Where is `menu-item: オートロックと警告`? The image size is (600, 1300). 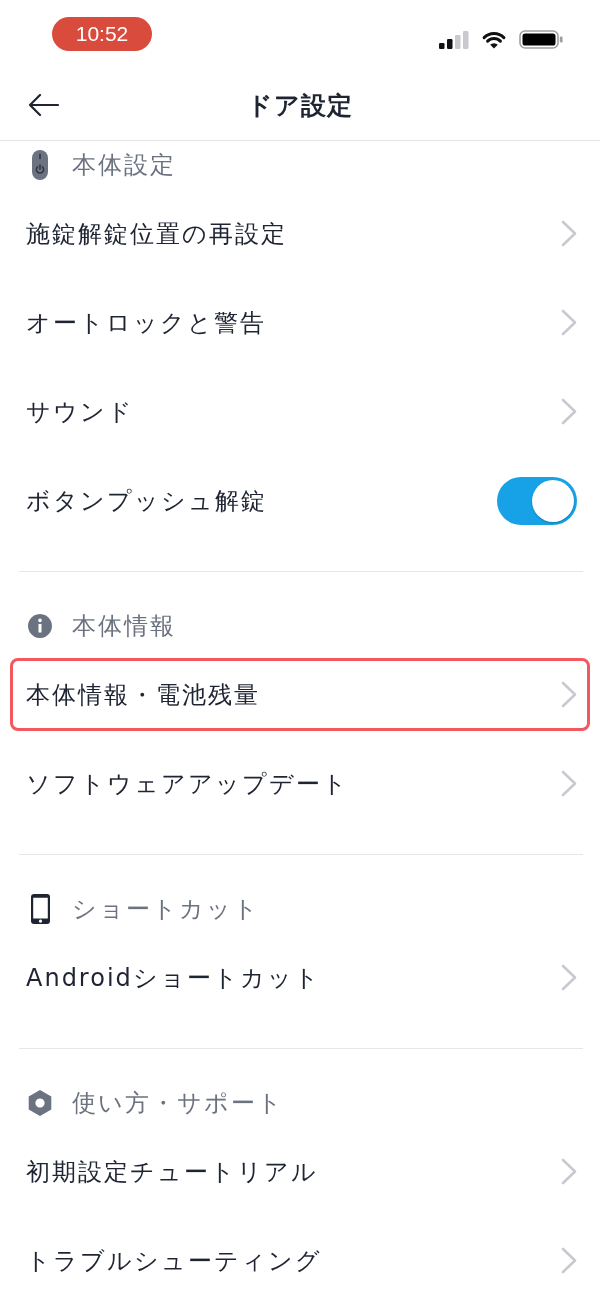
menu-item: オートロックと警告 is located at coordinates (300, 322).